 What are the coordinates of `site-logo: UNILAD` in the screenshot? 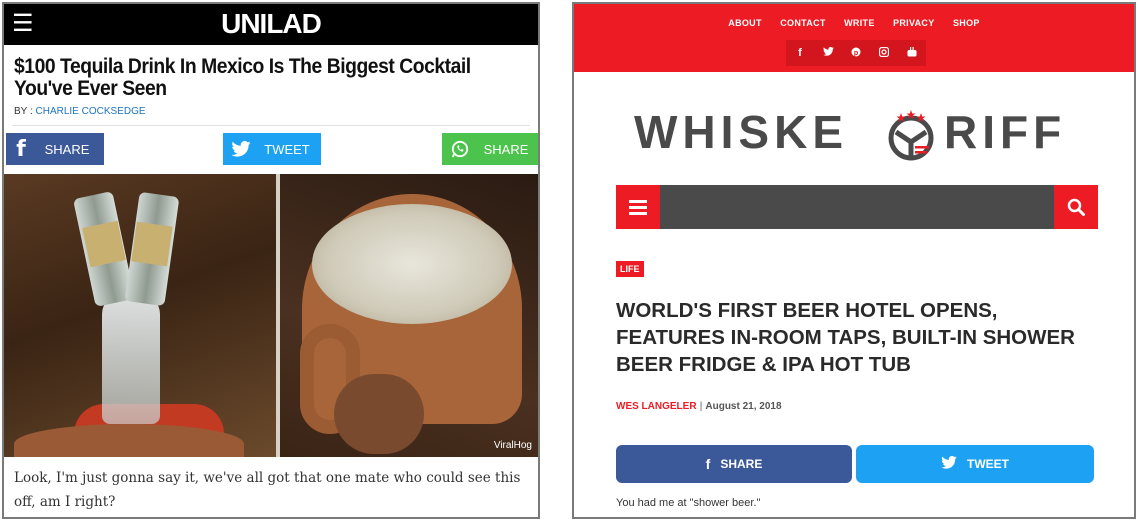 It's located at (271, 24).